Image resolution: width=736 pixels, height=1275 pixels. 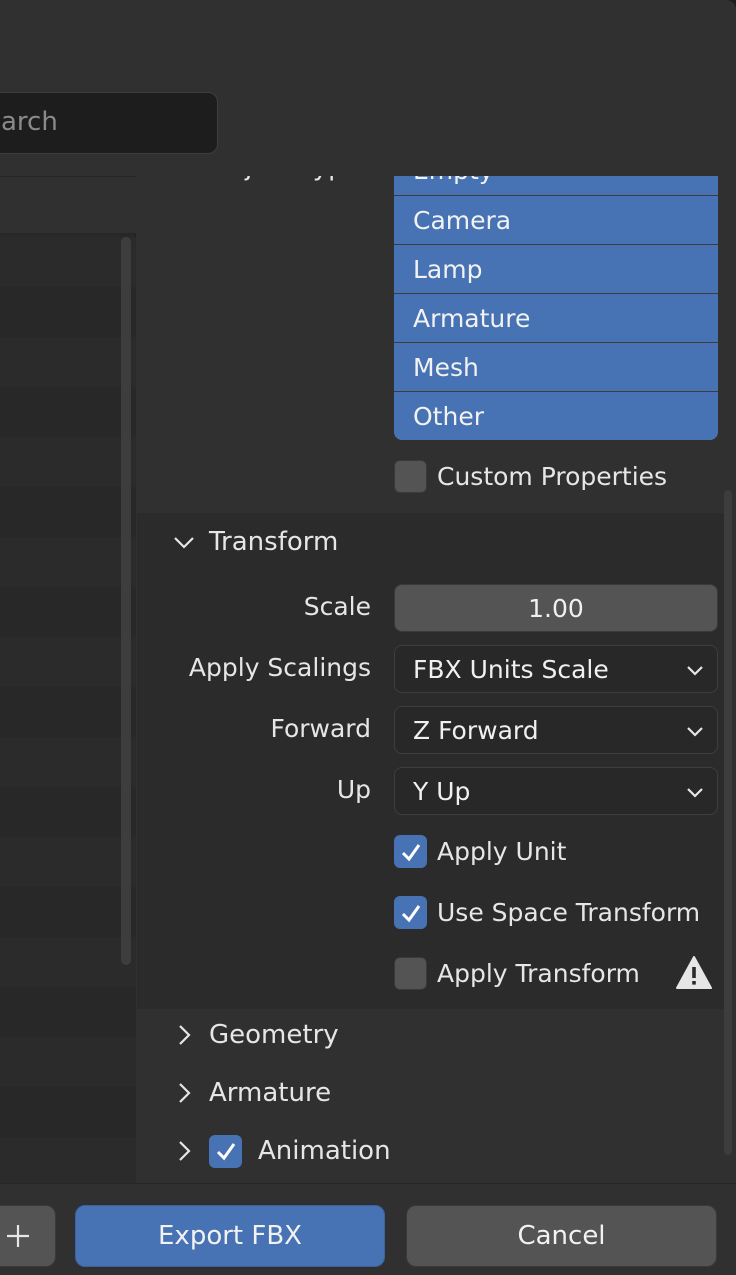 I want to click on increment-filename-button, so click(x=28, y=1236).